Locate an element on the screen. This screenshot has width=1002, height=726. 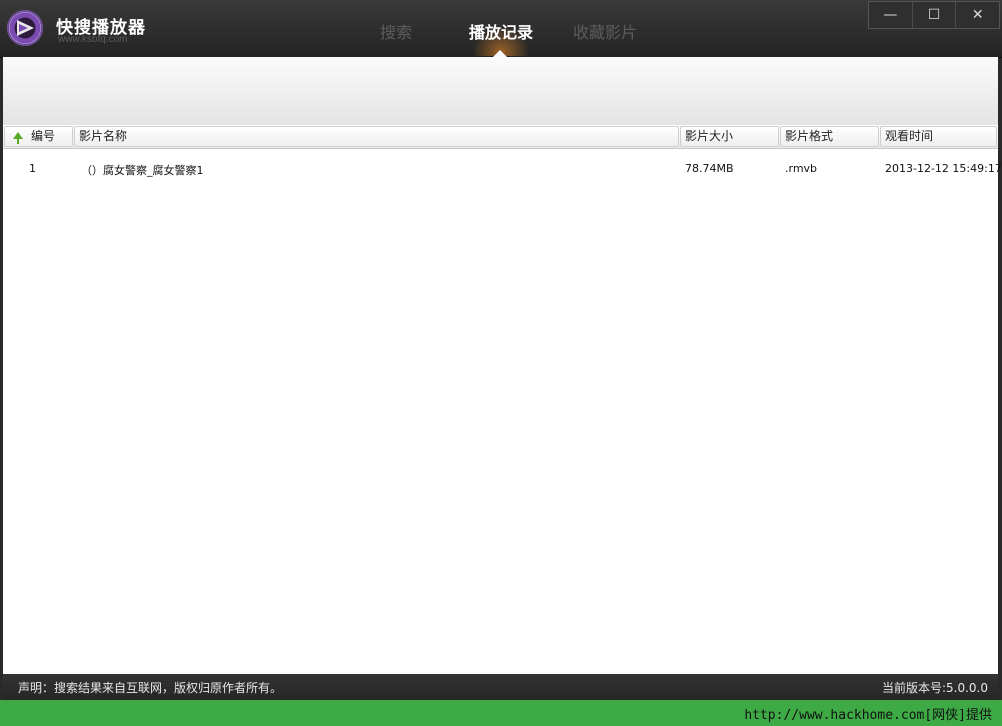
close-button: ✕ is located at coordinates (977, 15).